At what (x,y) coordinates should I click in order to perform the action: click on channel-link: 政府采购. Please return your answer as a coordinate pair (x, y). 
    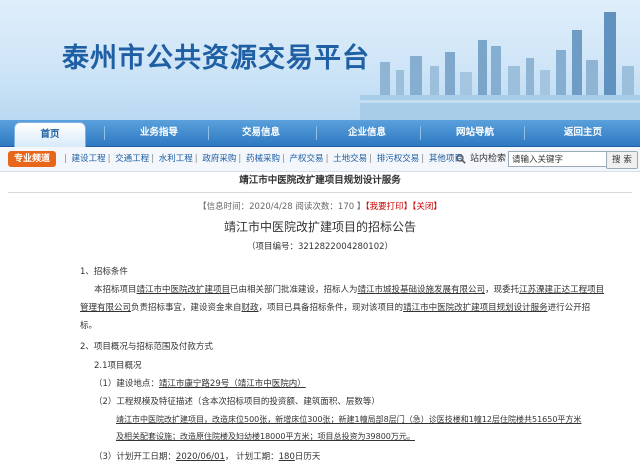
    Looking at the image, I should click on (219, 159).